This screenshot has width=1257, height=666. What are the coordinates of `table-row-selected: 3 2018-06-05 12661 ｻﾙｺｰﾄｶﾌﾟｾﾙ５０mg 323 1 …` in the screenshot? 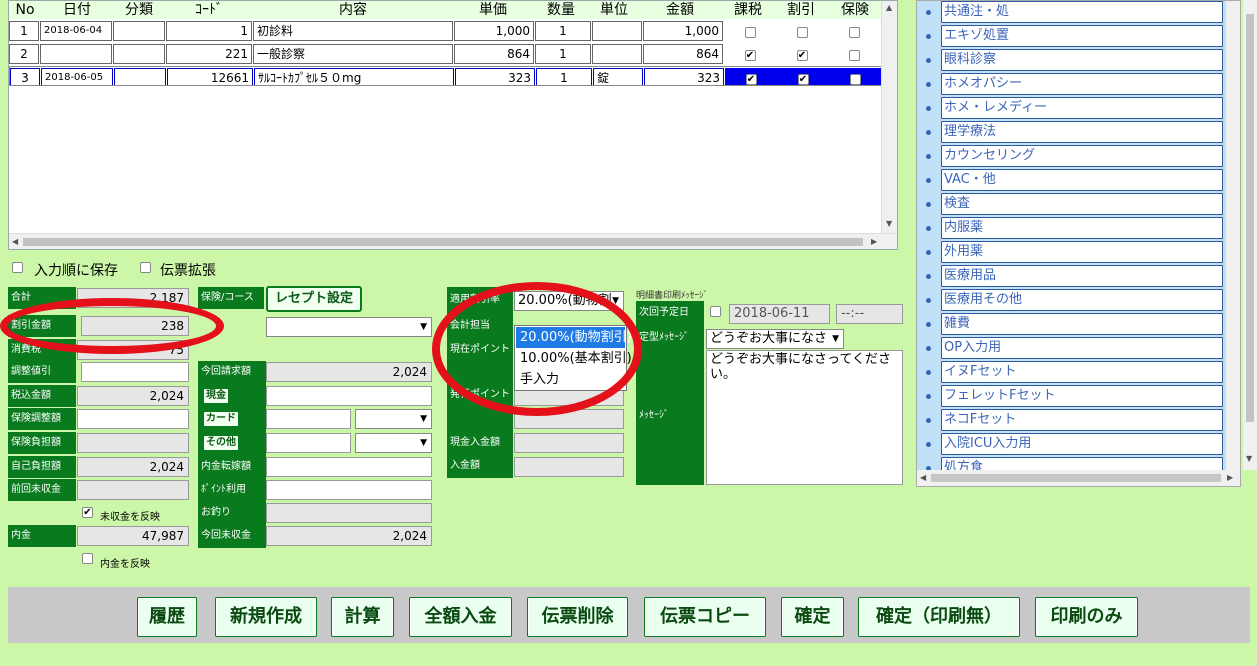 It's located at (446, 76).